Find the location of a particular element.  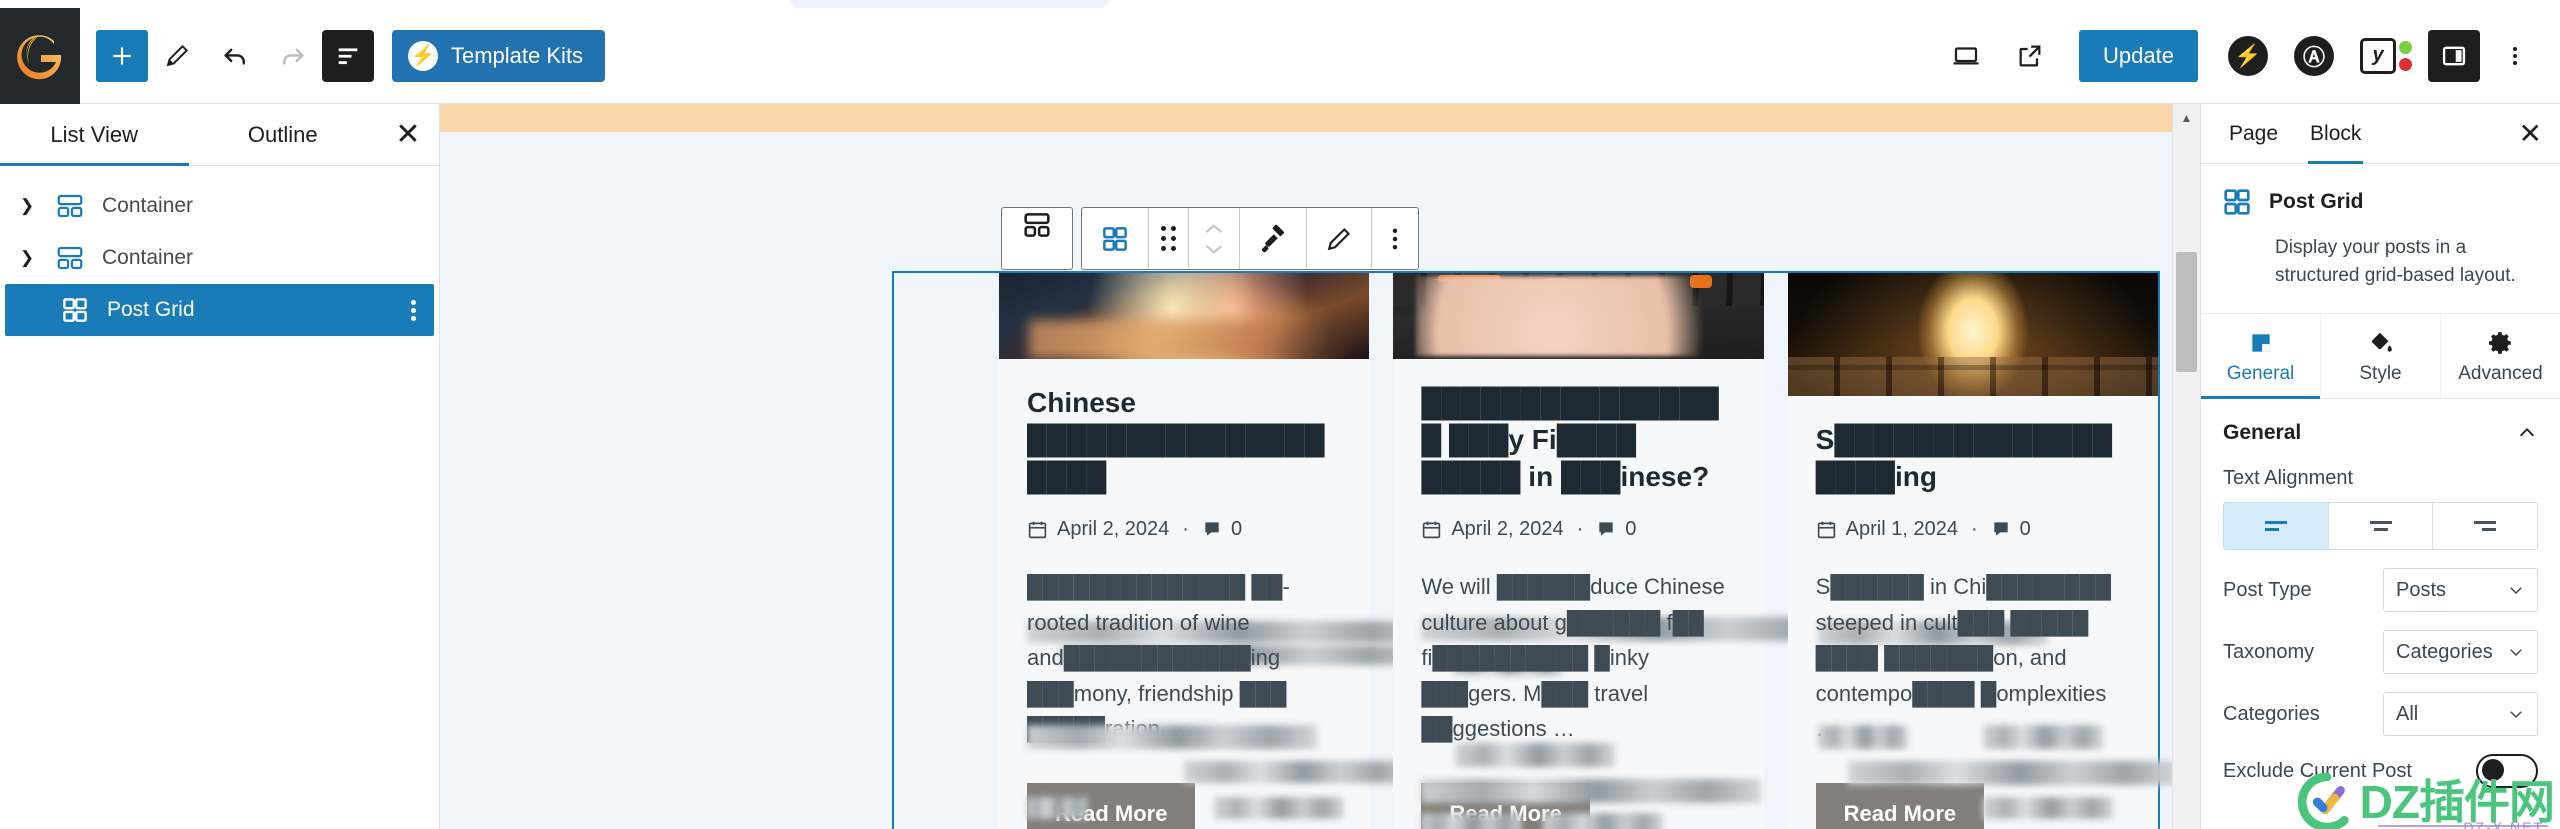

scroll-up-arrow-icon: ▲ is located at coordinates (2186, 118).